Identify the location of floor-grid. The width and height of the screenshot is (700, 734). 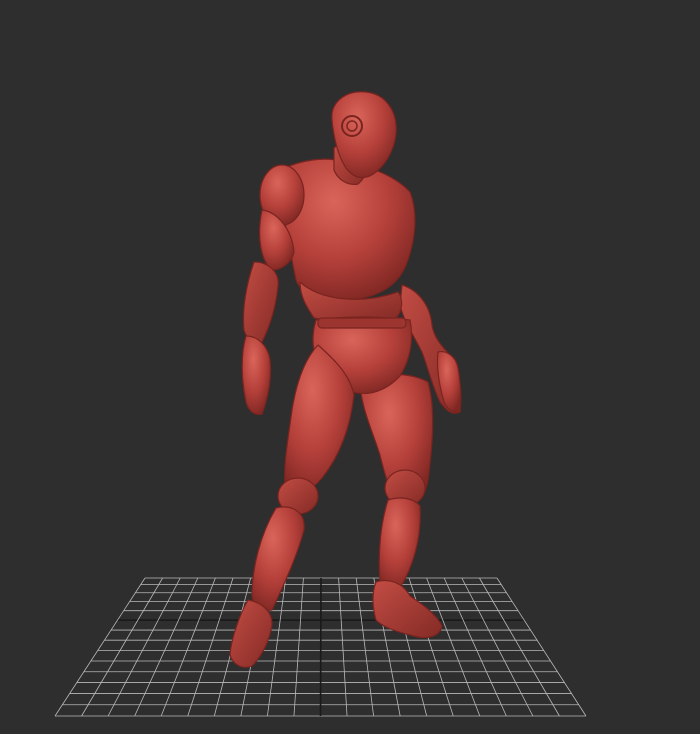
(320, 647).